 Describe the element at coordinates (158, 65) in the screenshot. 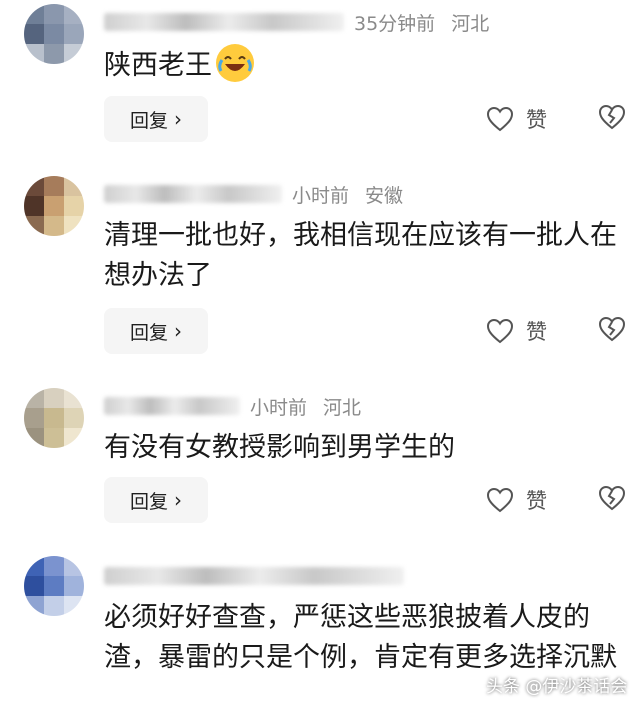

I see `comment-text: 陕西老王` at that location.